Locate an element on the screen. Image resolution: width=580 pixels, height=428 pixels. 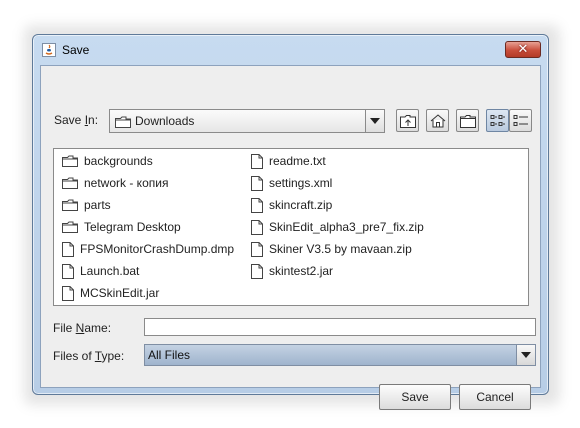
title-bar: Save ✕ is located at coordinates (290, 50).